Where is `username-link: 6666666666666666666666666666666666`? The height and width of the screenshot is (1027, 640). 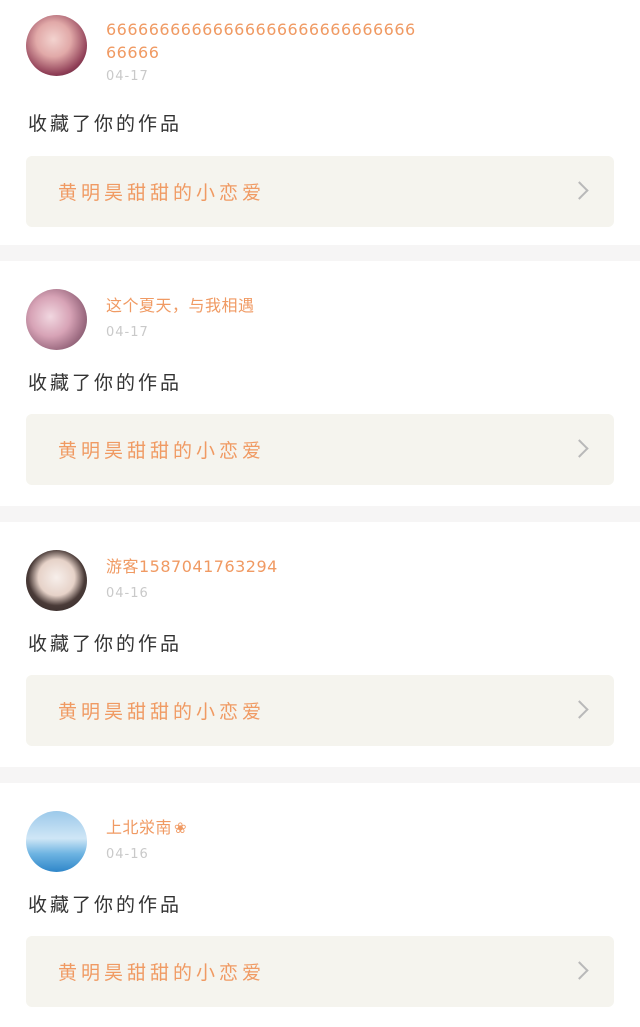 username-link: 6666666666666666666666666666666666 is located at coordinates (266, 41).